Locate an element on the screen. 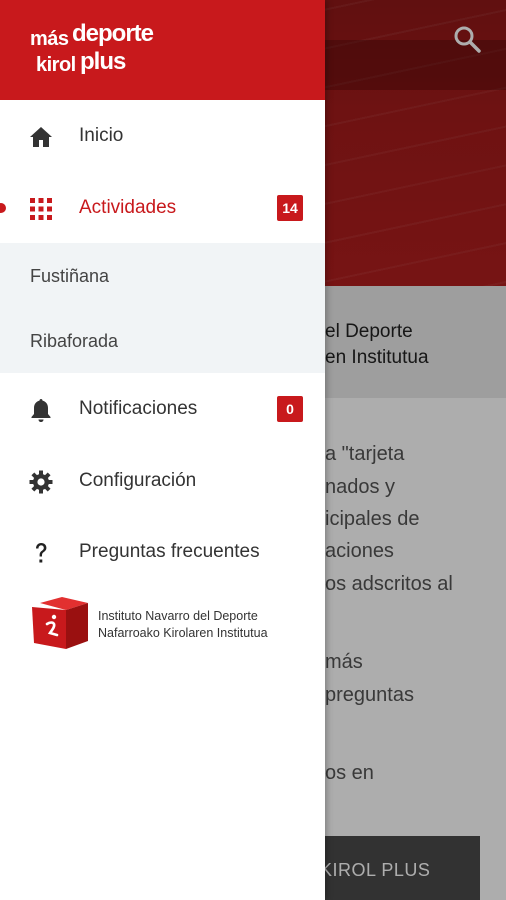 The height and width of the screenshot is (900, 506). nav-item-actividades: Actividades 14 is located at coordinates (162, 208).